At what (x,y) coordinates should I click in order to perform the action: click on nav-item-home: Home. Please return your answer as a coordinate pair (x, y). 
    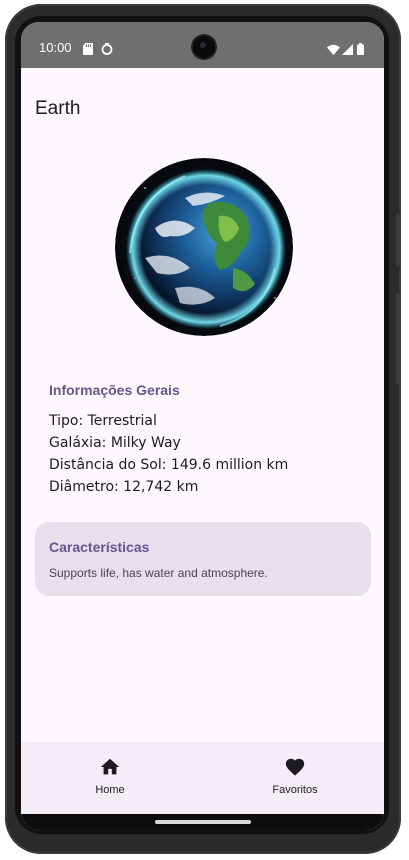
    Looking at the image, I should click on (110, 776).